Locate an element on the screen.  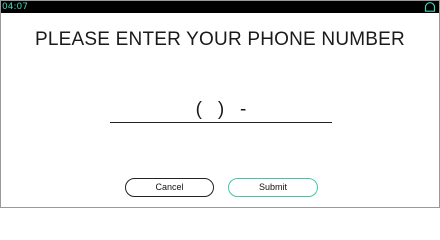
submit-button: Submit is located at coordinates (273, 187).